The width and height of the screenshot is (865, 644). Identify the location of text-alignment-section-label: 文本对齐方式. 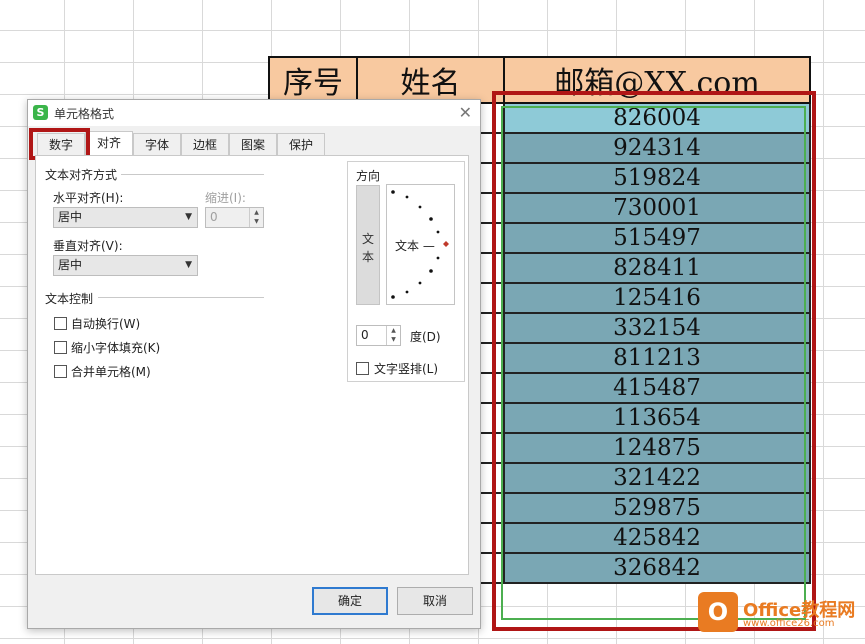
(81, 175).